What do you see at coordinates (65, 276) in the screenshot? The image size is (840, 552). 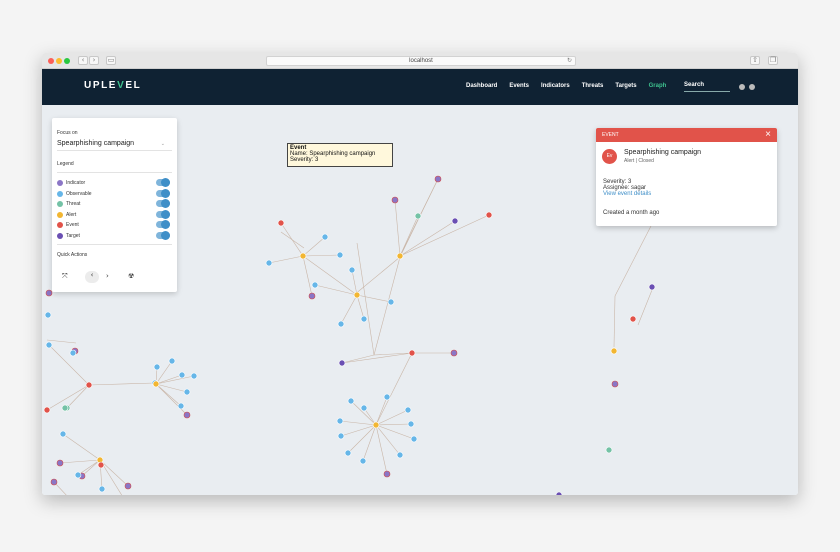 I see `fullscreen-icon: ⤧` at bounding box center [65, 276].